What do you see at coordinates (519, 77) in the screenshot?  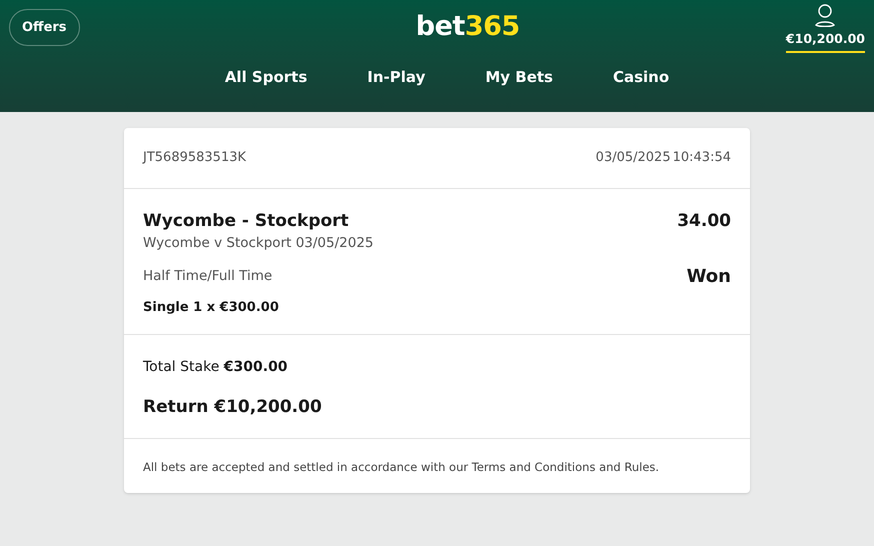 I see `nav-tab: My Bets` at bounding box center [519, 77].